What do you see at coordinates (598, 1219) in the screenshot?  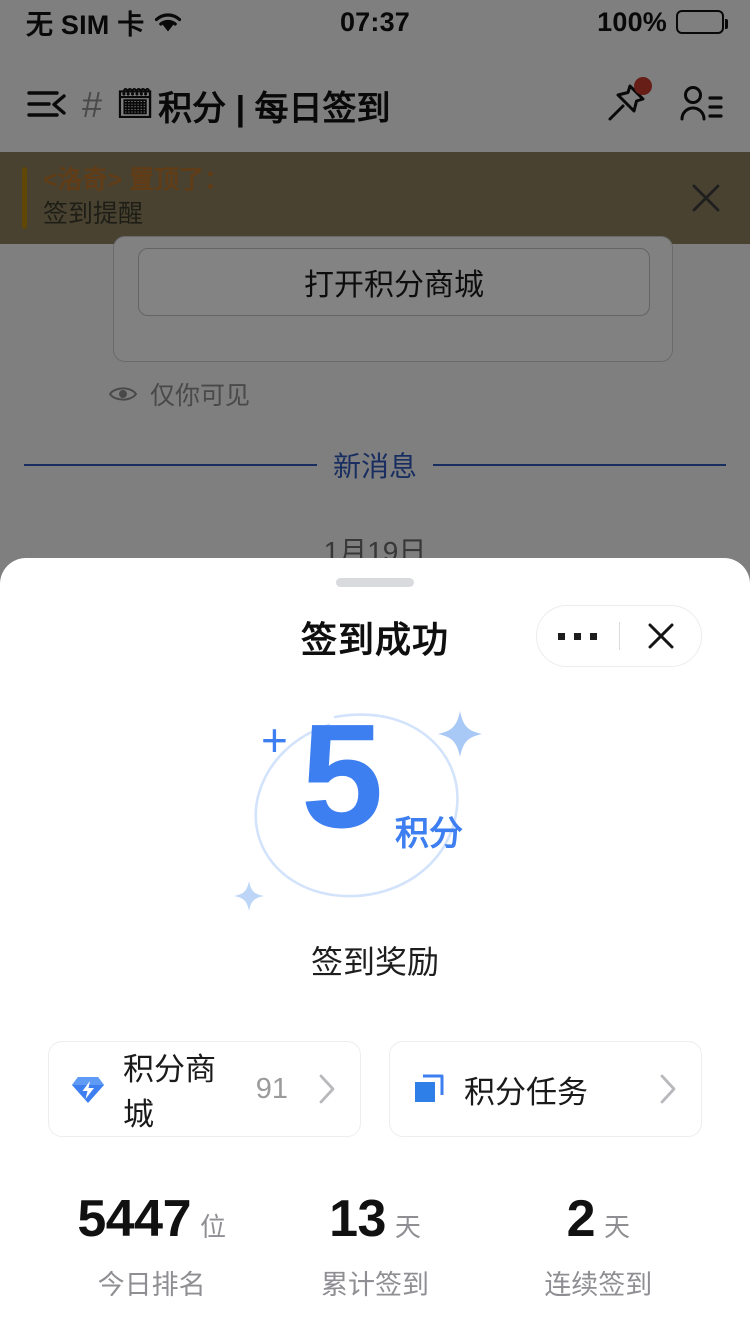 I see `stat-streak-checkin-main: 2 天` at bounding box center [598, 1219].